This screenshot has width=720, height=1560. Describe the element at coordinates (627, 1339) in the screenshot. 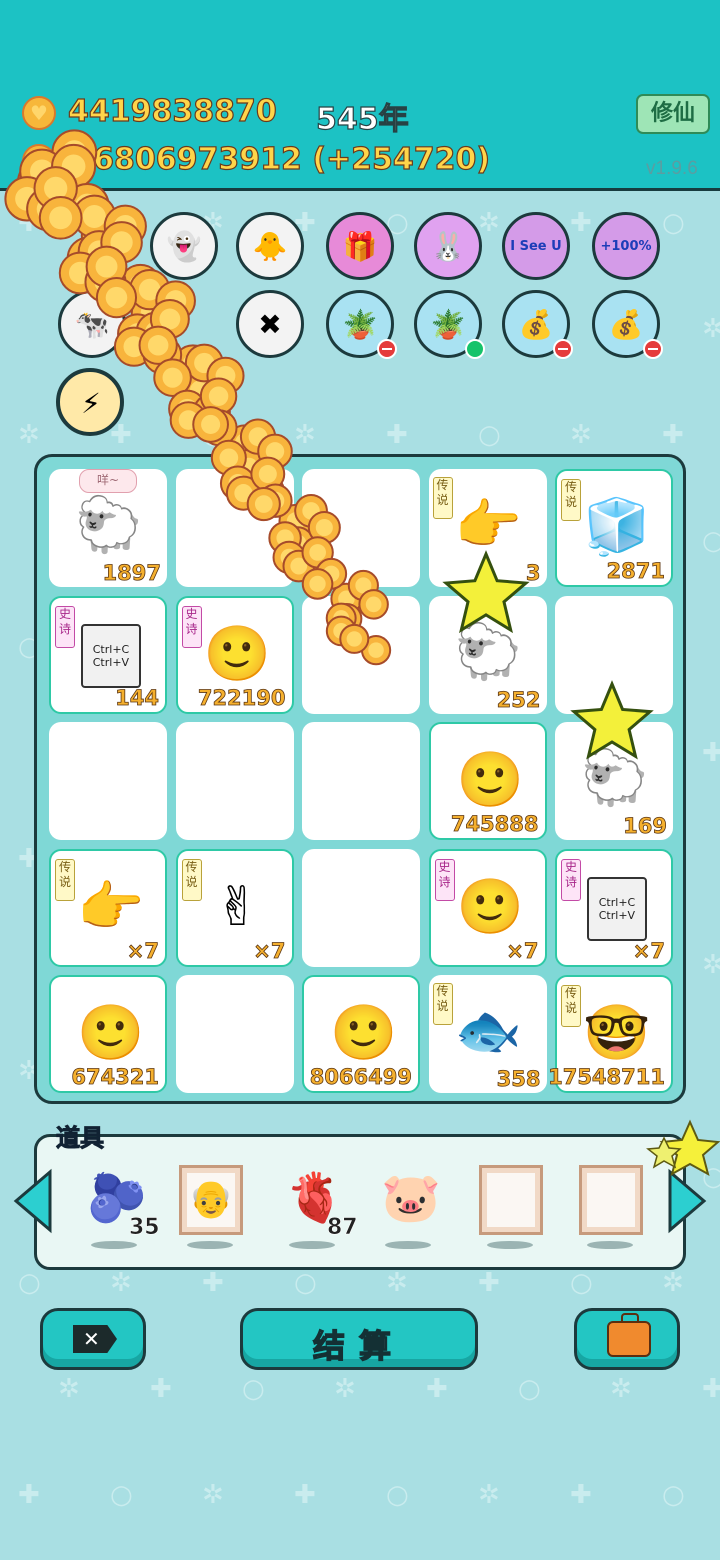

I see `inventory-button` at that location.